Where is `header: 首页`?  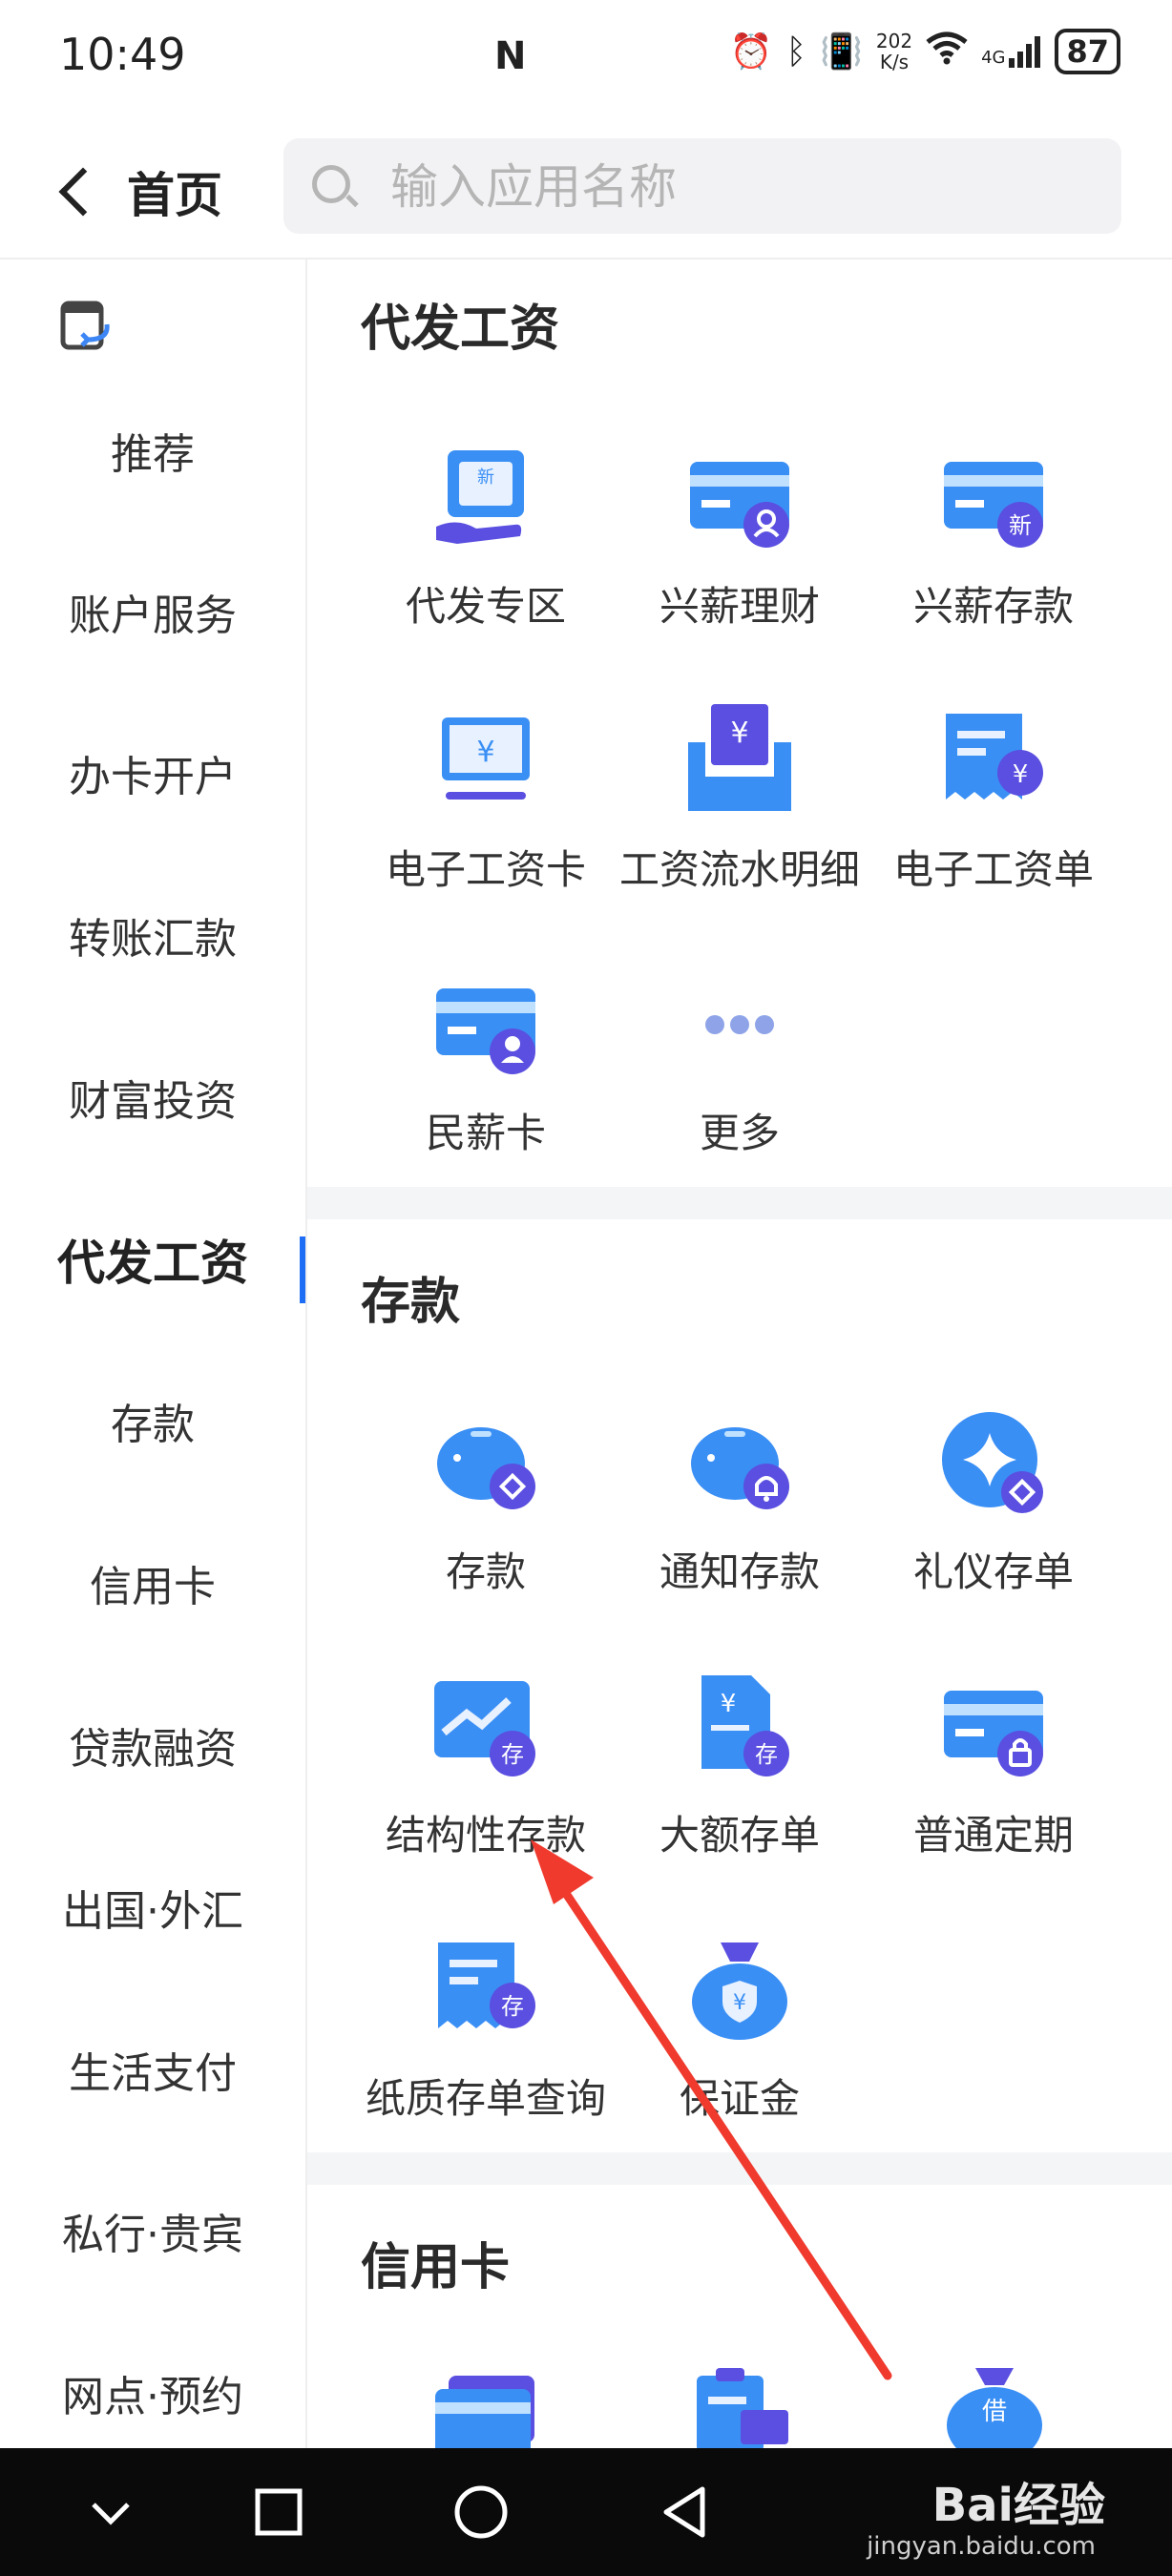 header: 首页 is located at coordinates (586, 189).